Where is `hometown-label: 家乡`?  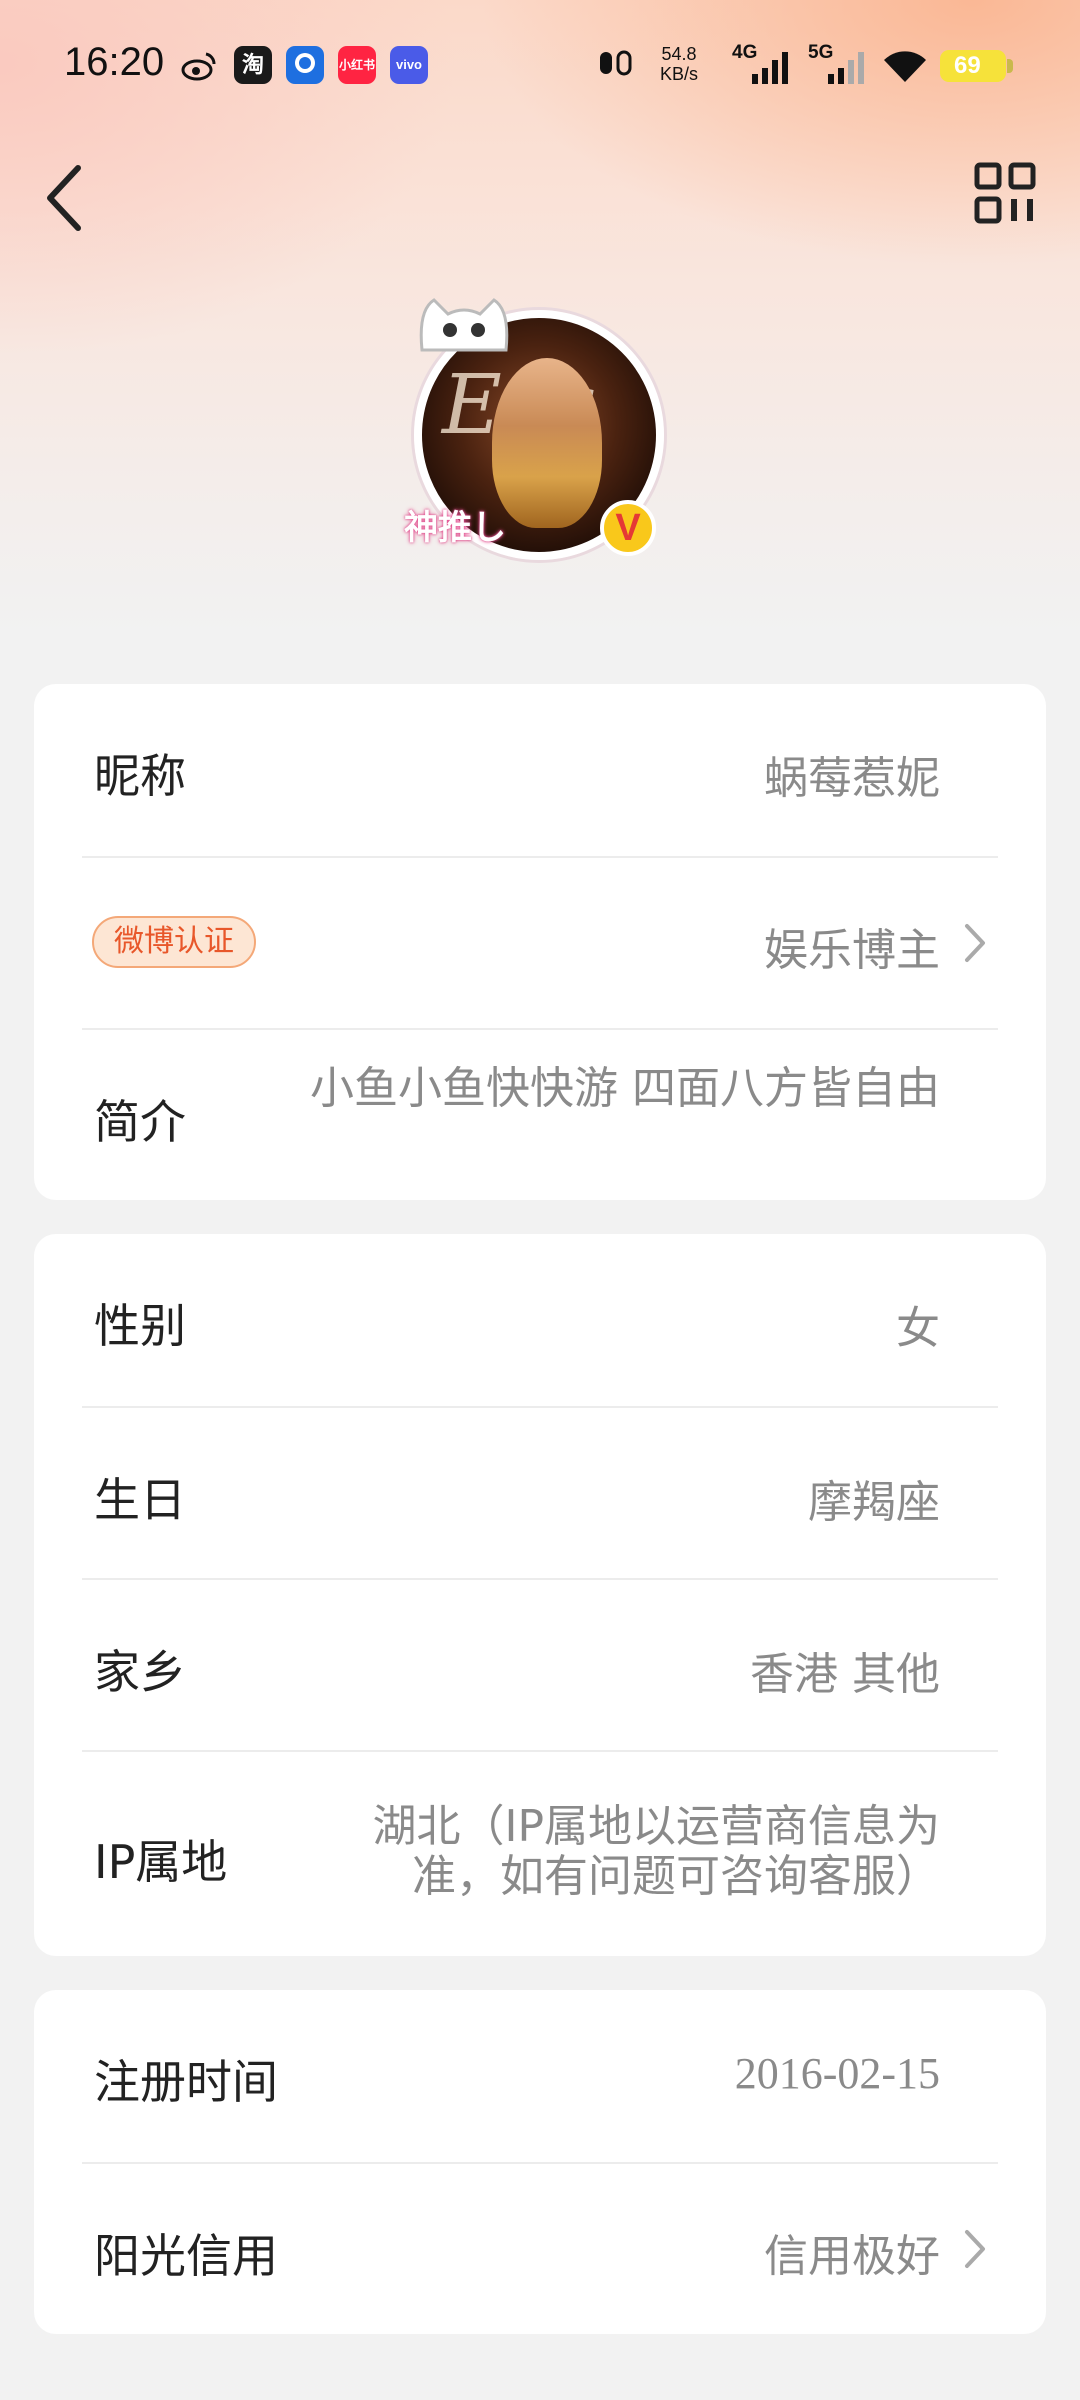
hometown-label: 家乡 is located at coordinates (140, 1672).